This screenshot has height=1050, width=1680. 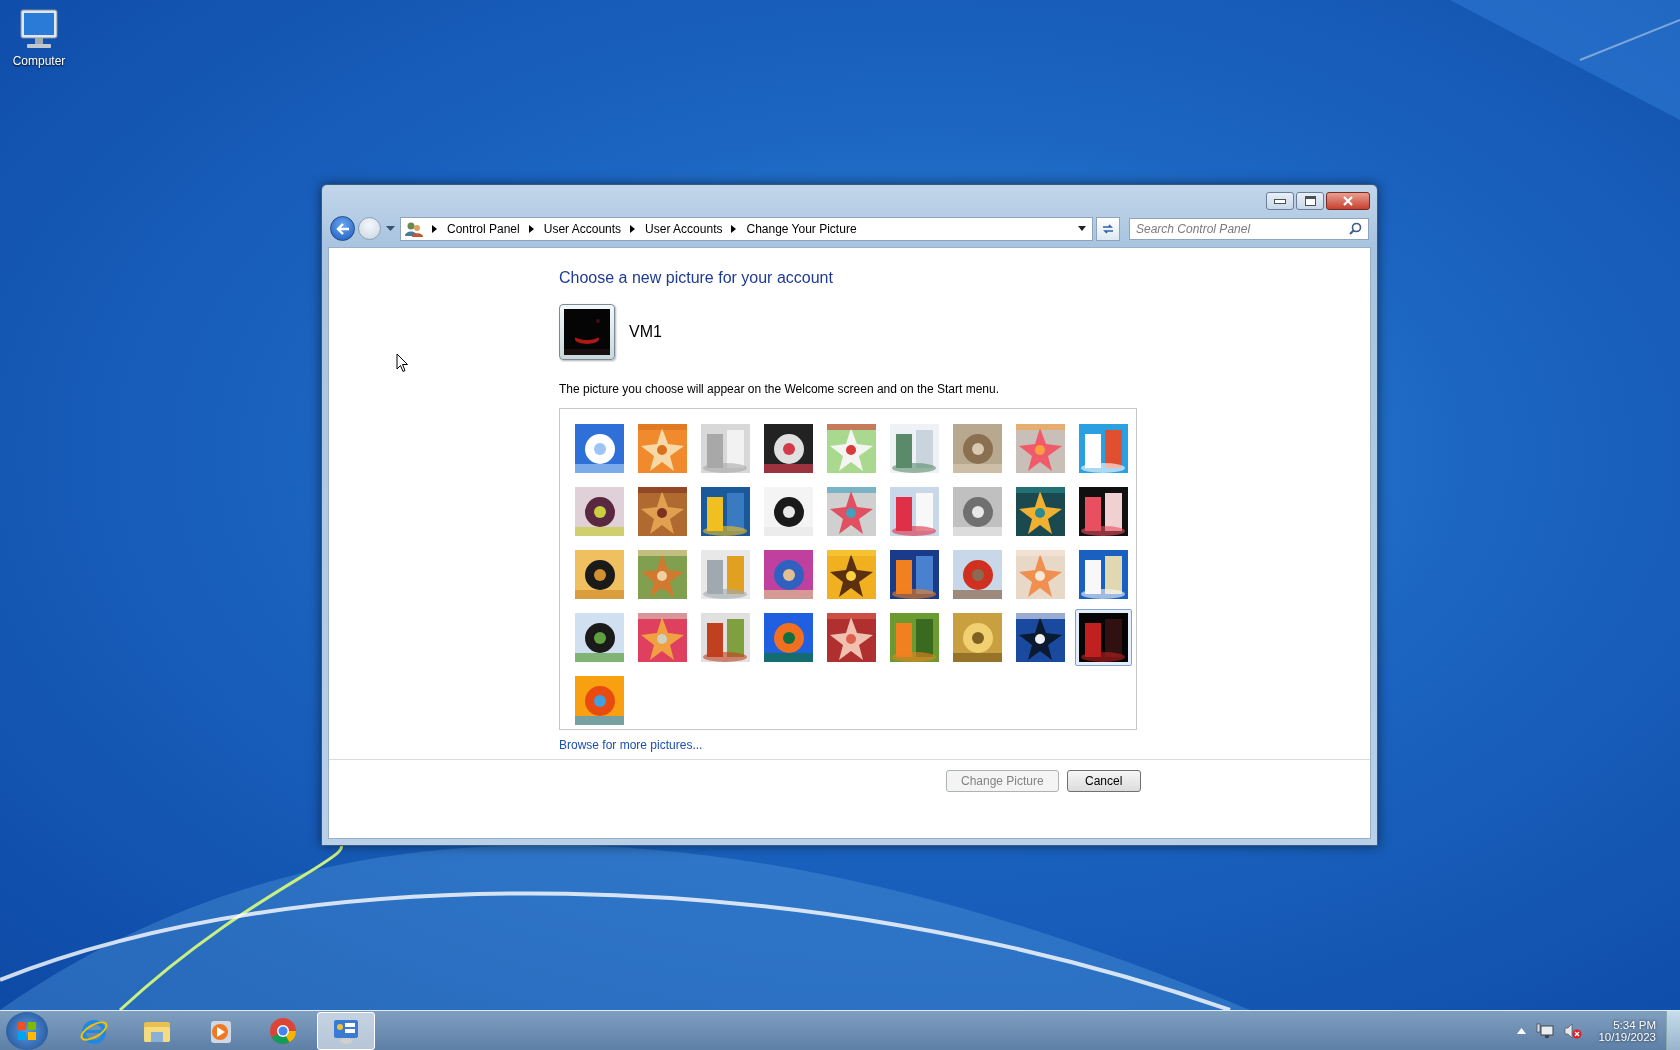 What do you see at coordinates (346, 1030) in the screenshot?
I see `taskbar-button` at bounding box center [346, 1030].